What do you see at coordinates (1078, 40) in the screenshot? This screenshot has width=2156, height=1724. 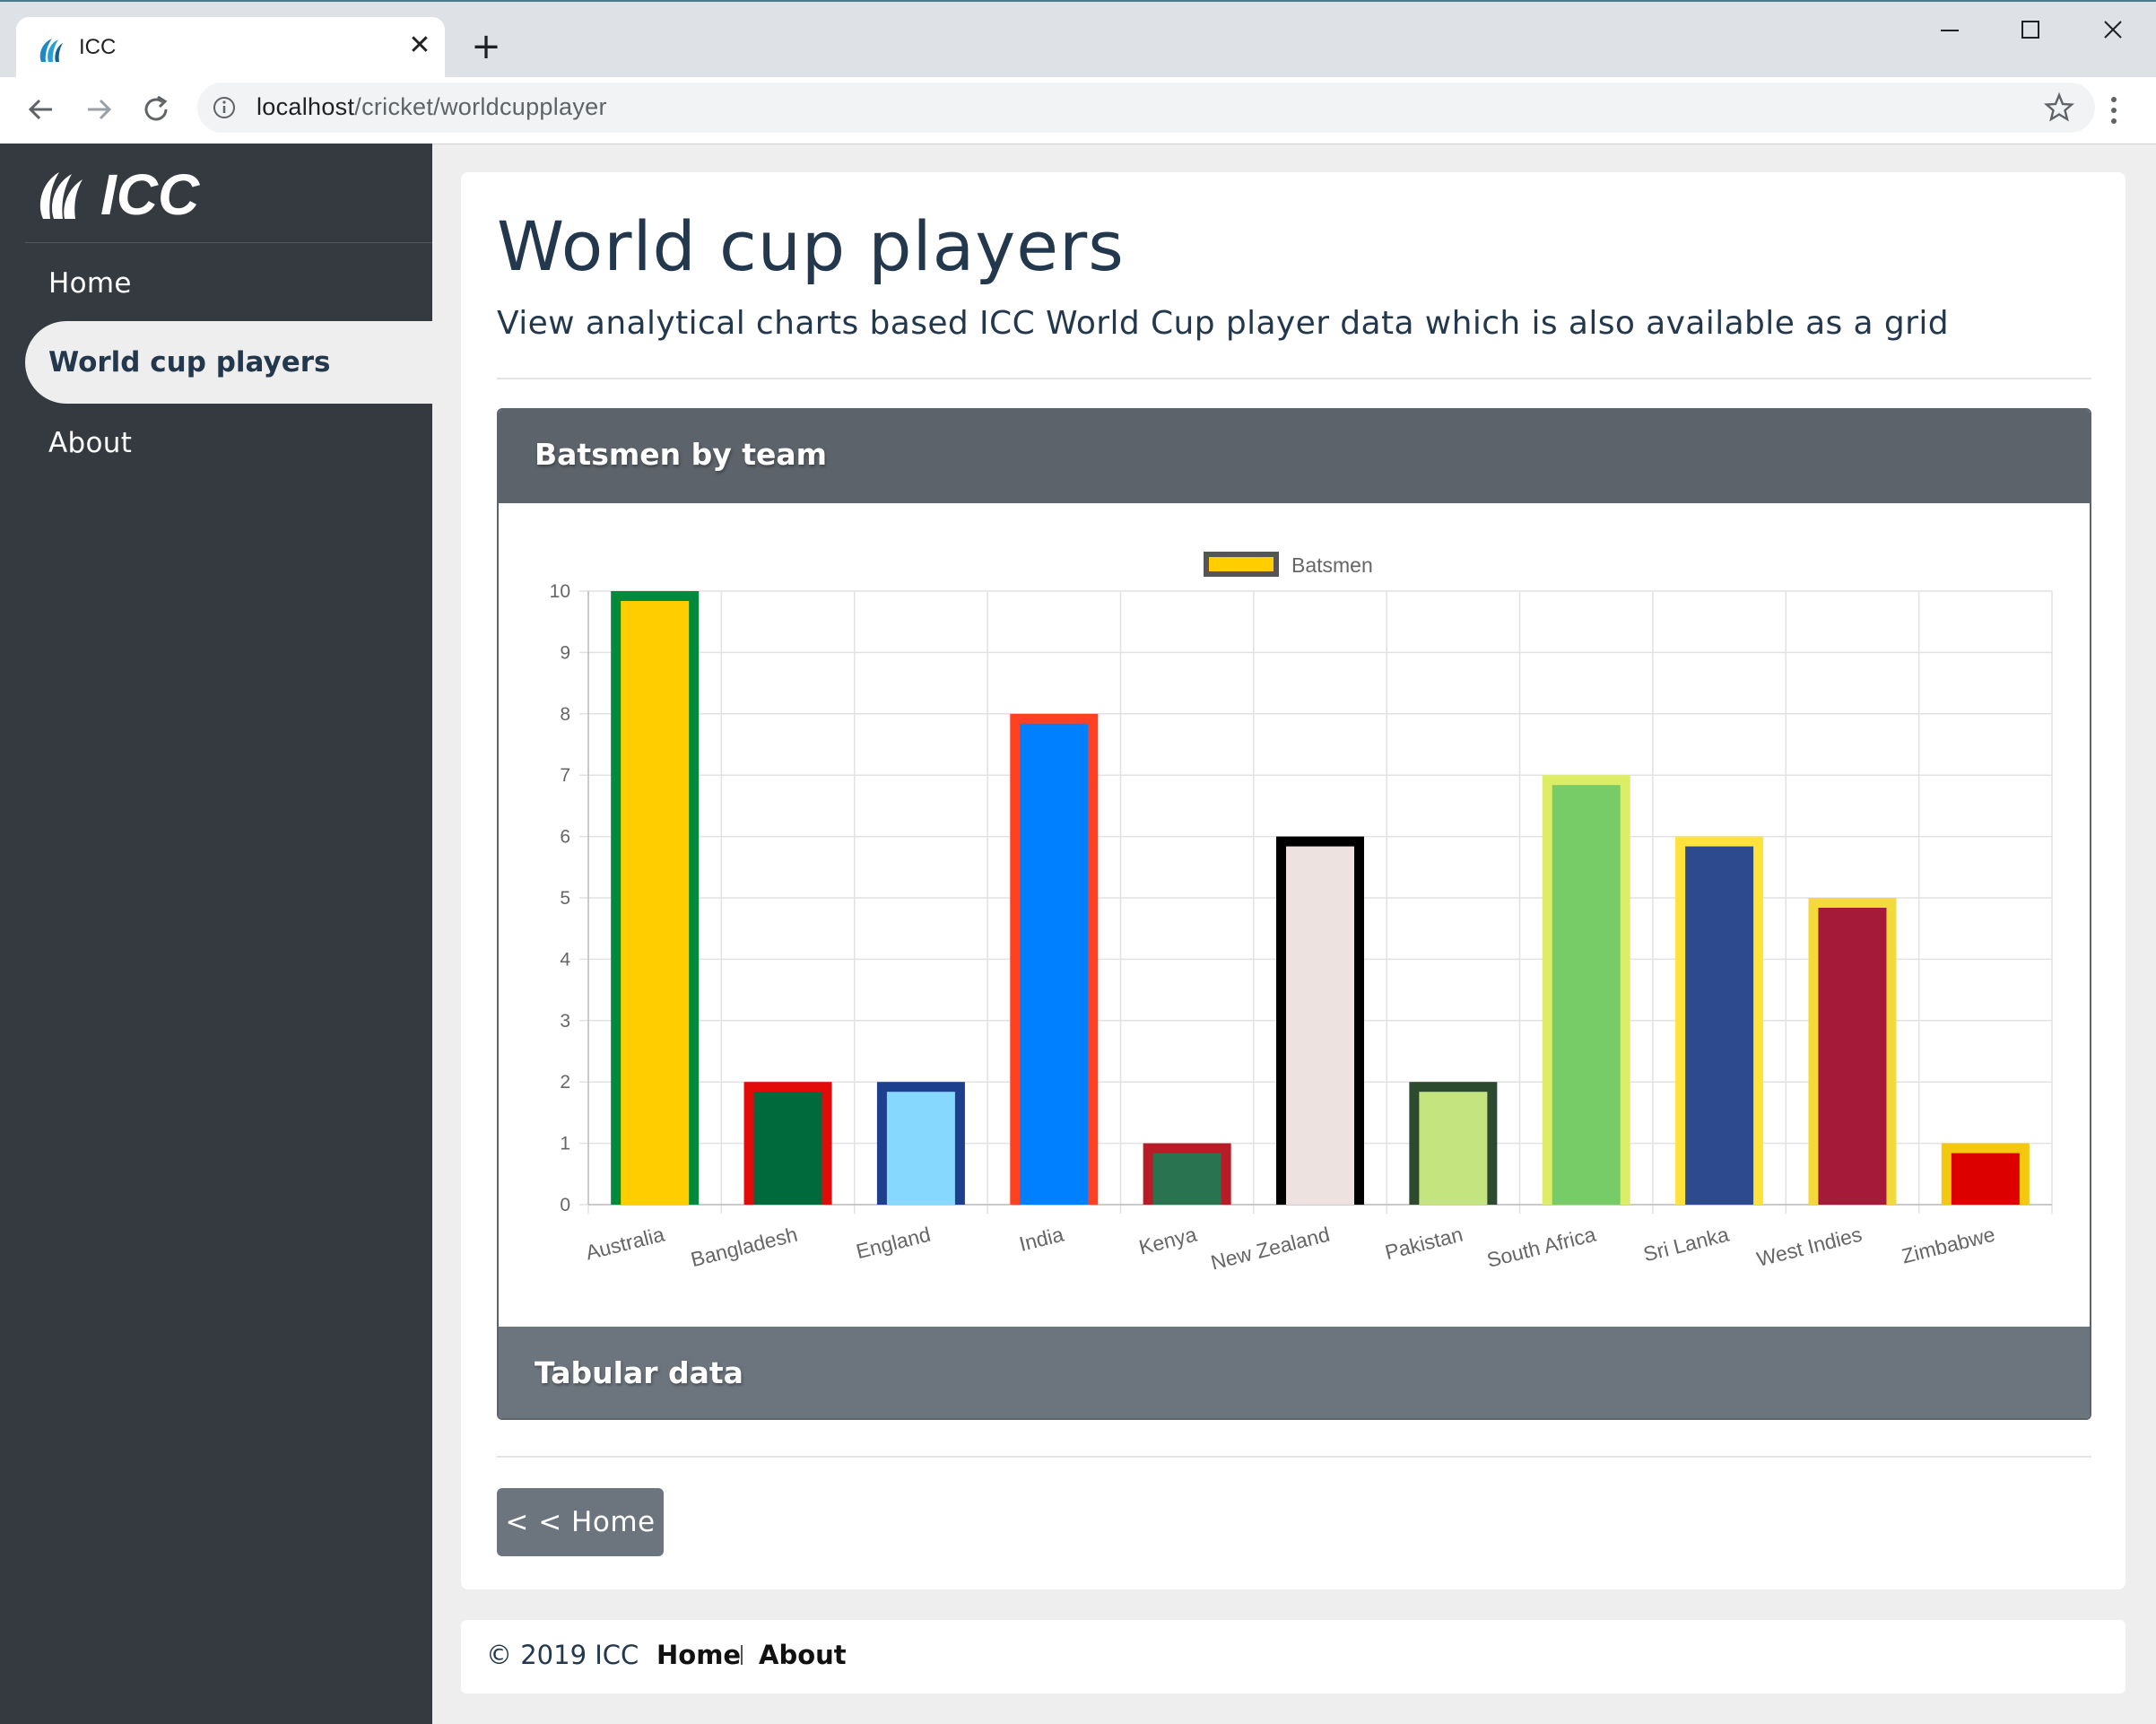 I see `browser-tab-strip: ICC ✕ +` at bounding box center [1078, 40].